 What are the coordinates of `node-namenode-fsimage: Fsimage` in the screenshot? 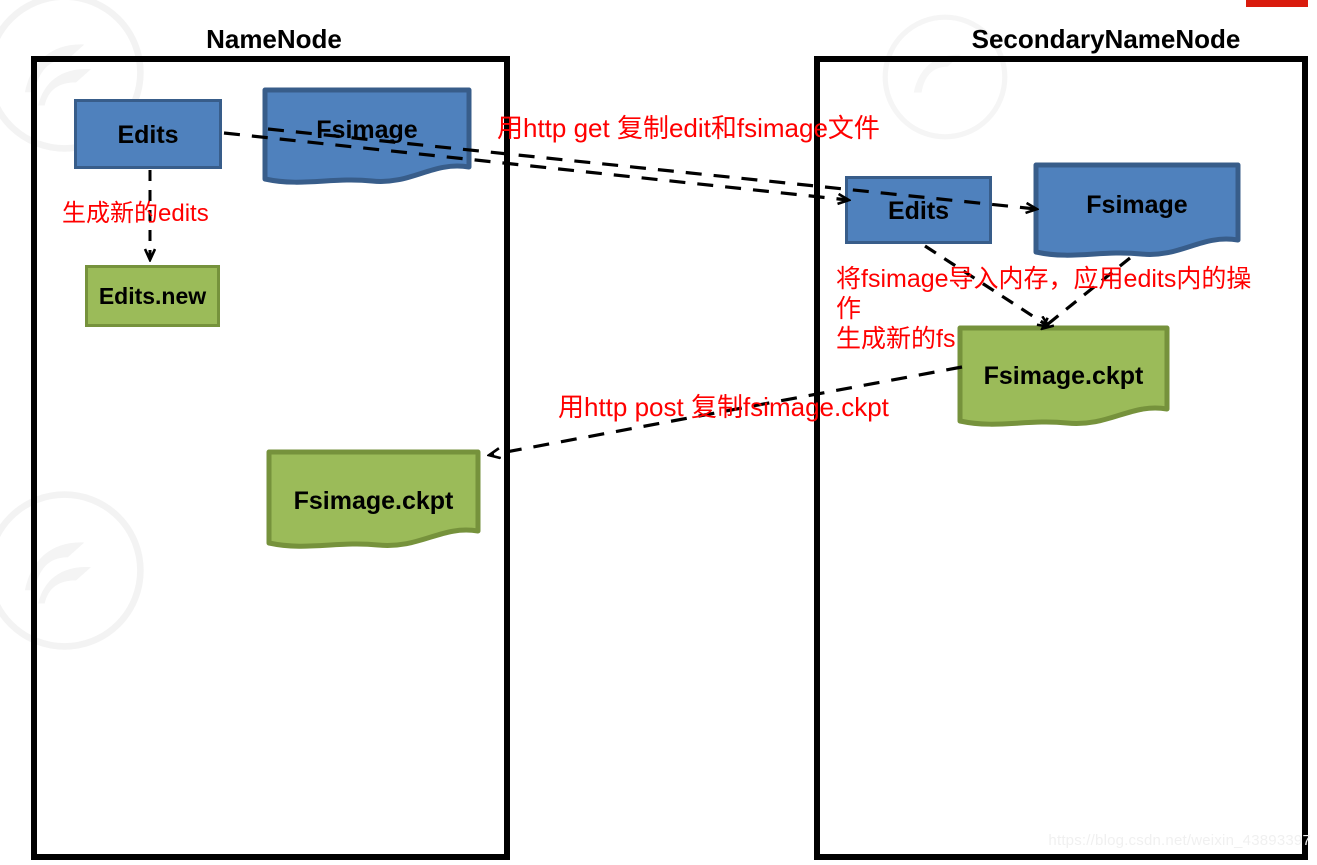 It's located at (367, 138).